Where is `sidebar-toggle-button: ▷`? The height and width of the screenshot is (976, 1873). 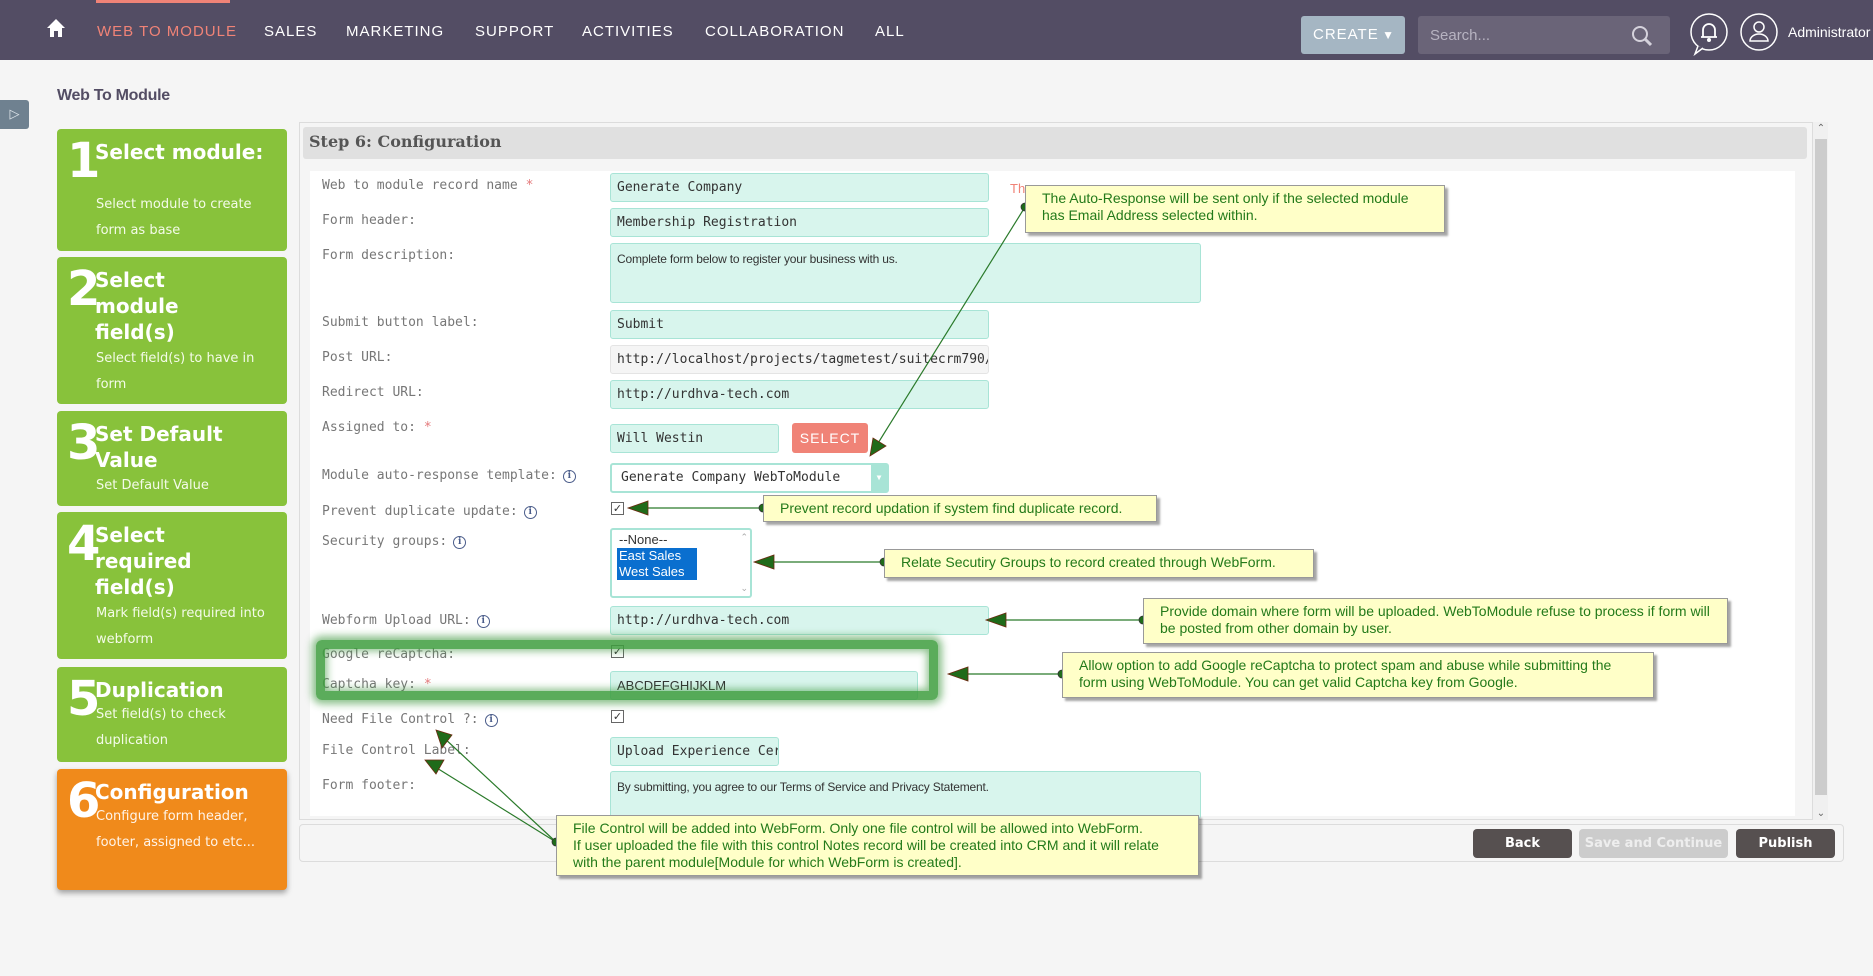 sidebar-toggle-button: ▷ is located at coordinates (14, 114).